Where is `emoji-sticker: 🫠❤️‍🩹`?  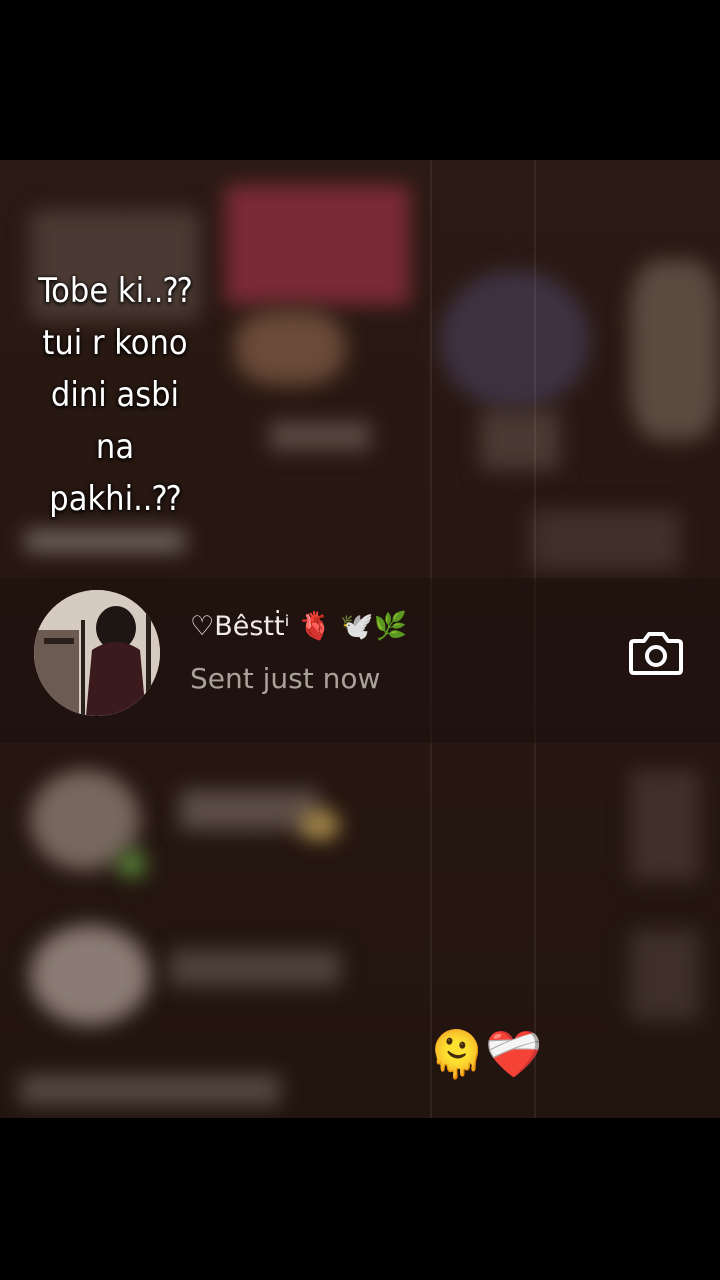
emoji-sticker: 🫠❤️‍🩹 is located at coordinates (485, 1054).